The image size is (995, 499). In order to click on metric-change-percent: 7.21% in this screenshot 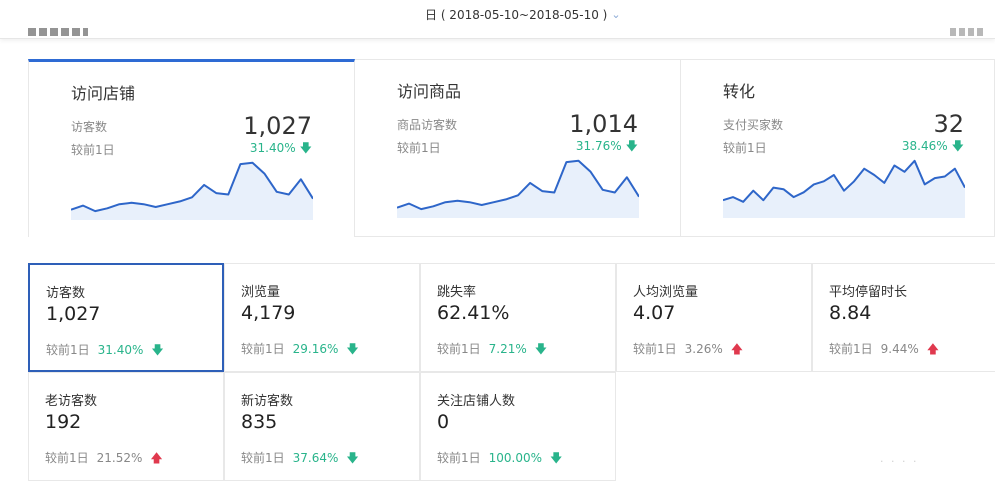, I will do `click(507, 348)`.